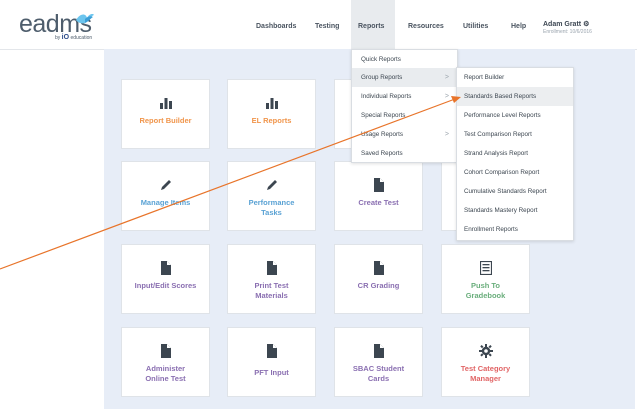 This screenshot has width=637, height=409. What do you see at coordinates (378, 202) in the screenshot?
I see `tile-label: Create Test` at bounding box center [378, 202].